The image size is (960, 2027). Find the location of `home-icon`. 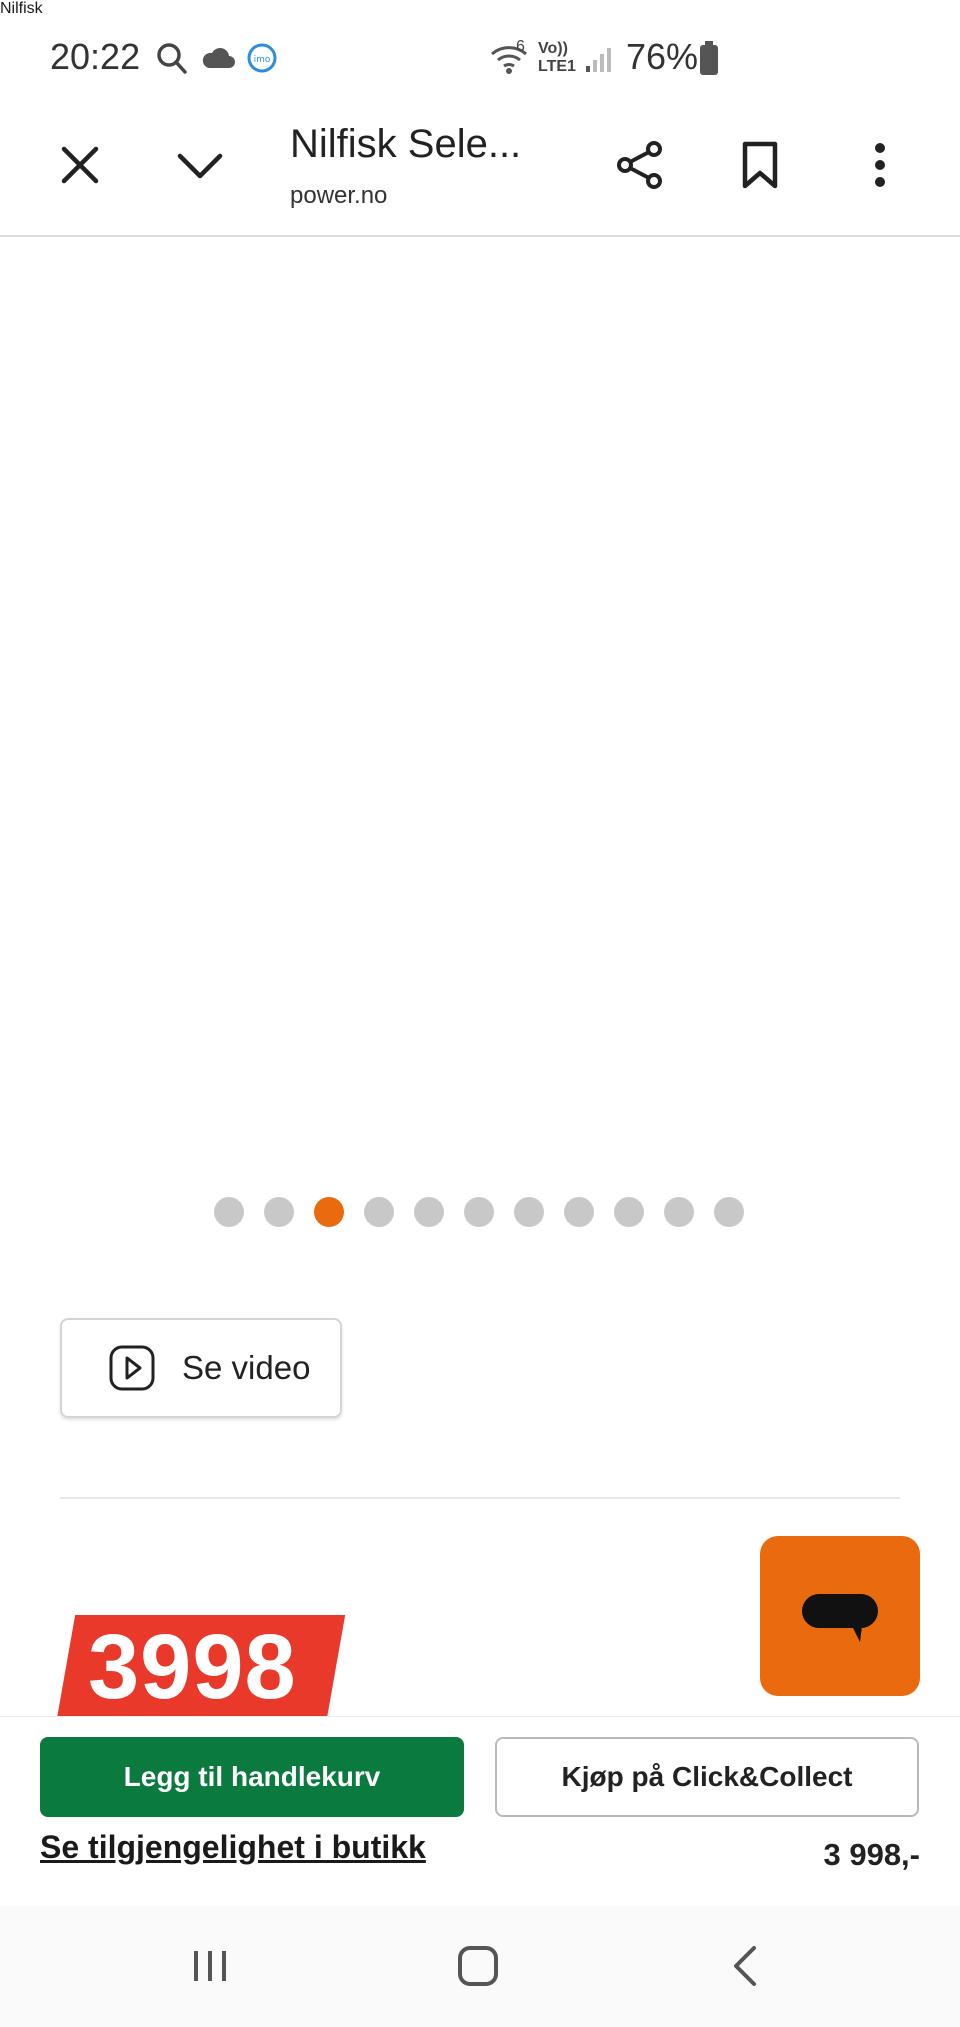

home-icon is located at coordinates (478, 1966).